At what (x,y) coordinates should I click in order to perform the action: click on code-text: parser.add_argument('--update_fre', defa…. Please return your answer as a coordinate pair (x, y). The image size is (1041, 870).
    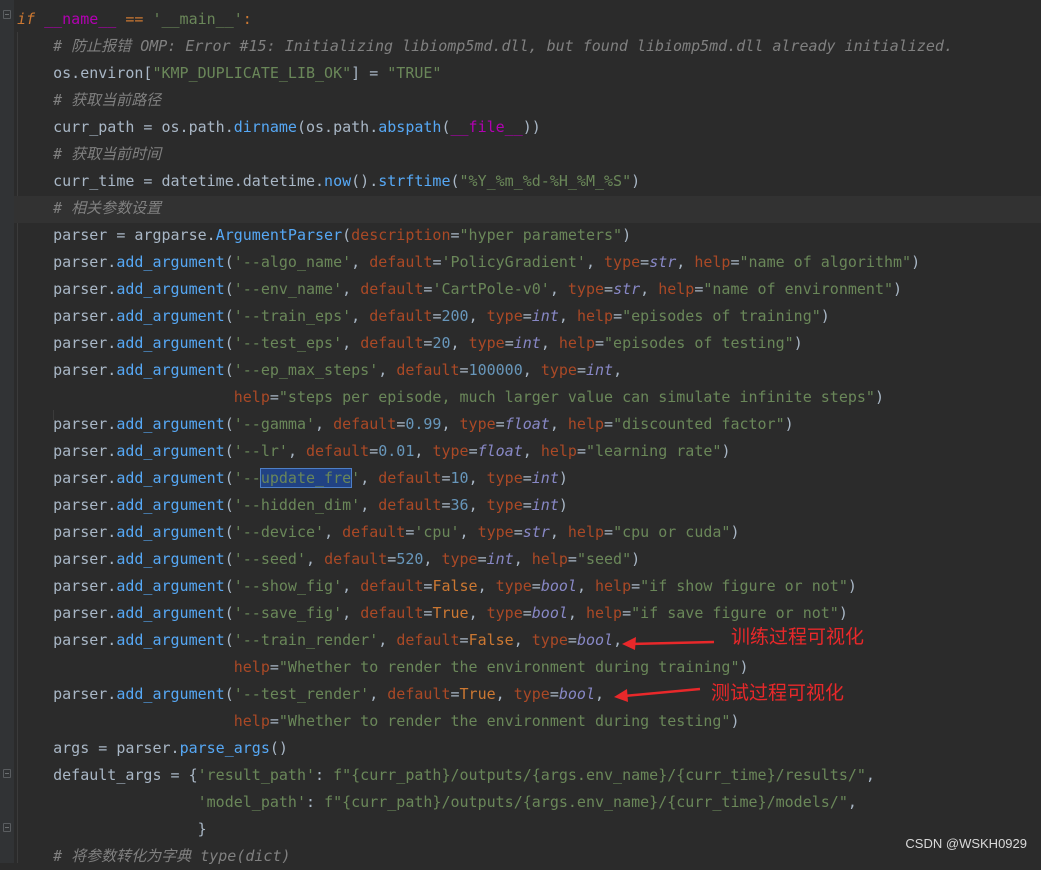
    Looking at the image, I should click on (292, 478).